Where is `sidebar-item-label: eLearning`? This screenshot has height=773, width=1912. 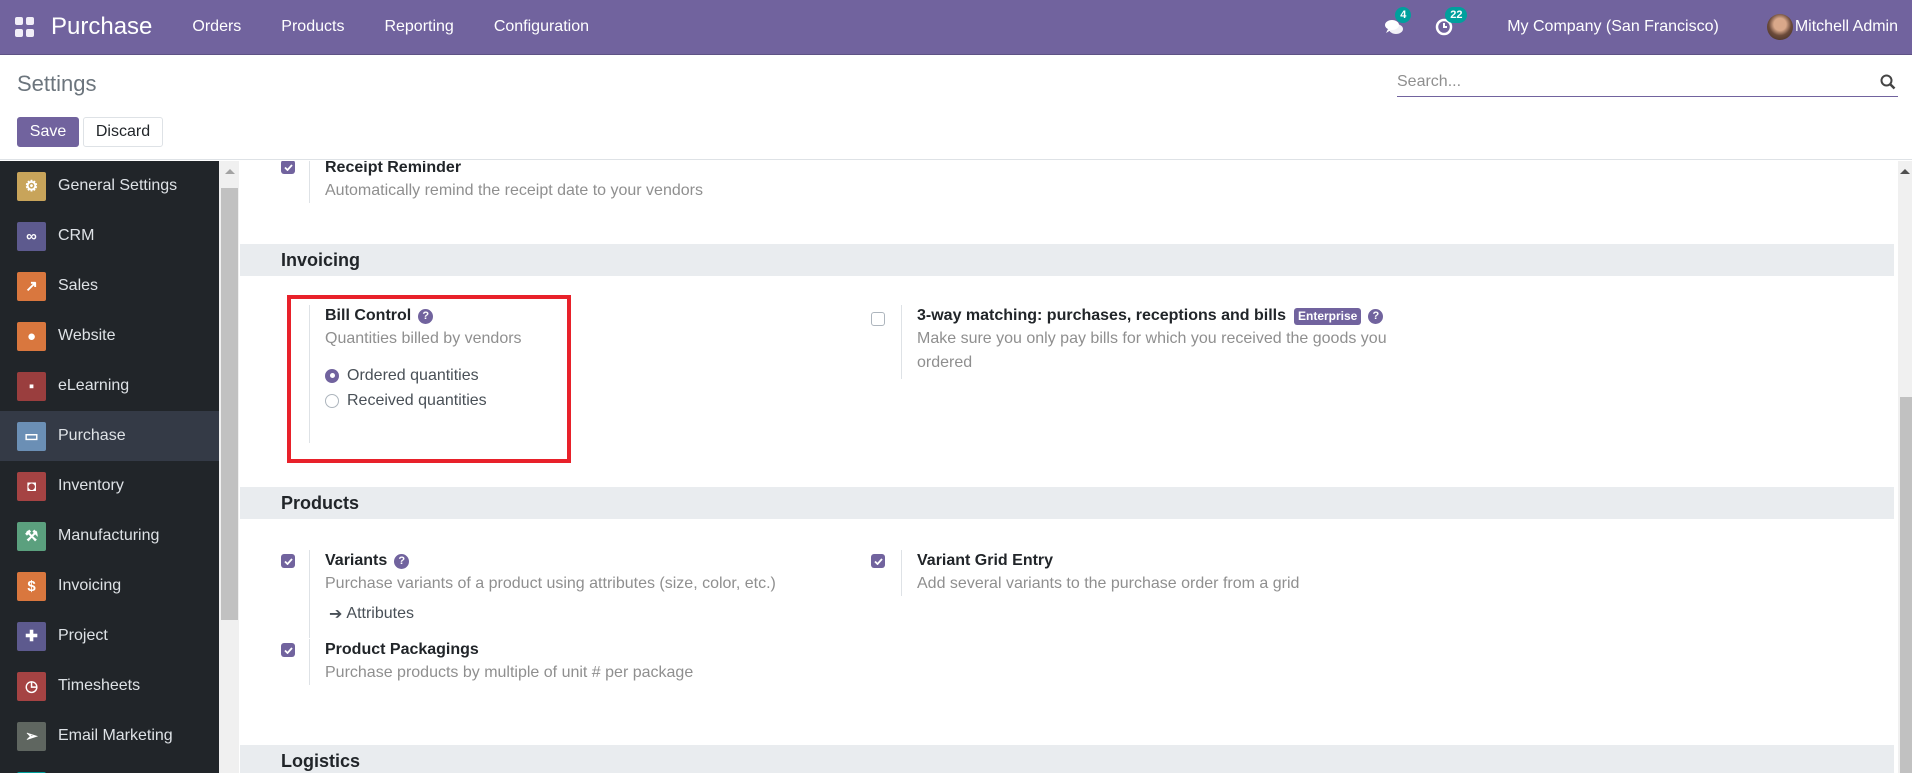
sidebar-item-label: eLearning is located at coordinates (94, 385).